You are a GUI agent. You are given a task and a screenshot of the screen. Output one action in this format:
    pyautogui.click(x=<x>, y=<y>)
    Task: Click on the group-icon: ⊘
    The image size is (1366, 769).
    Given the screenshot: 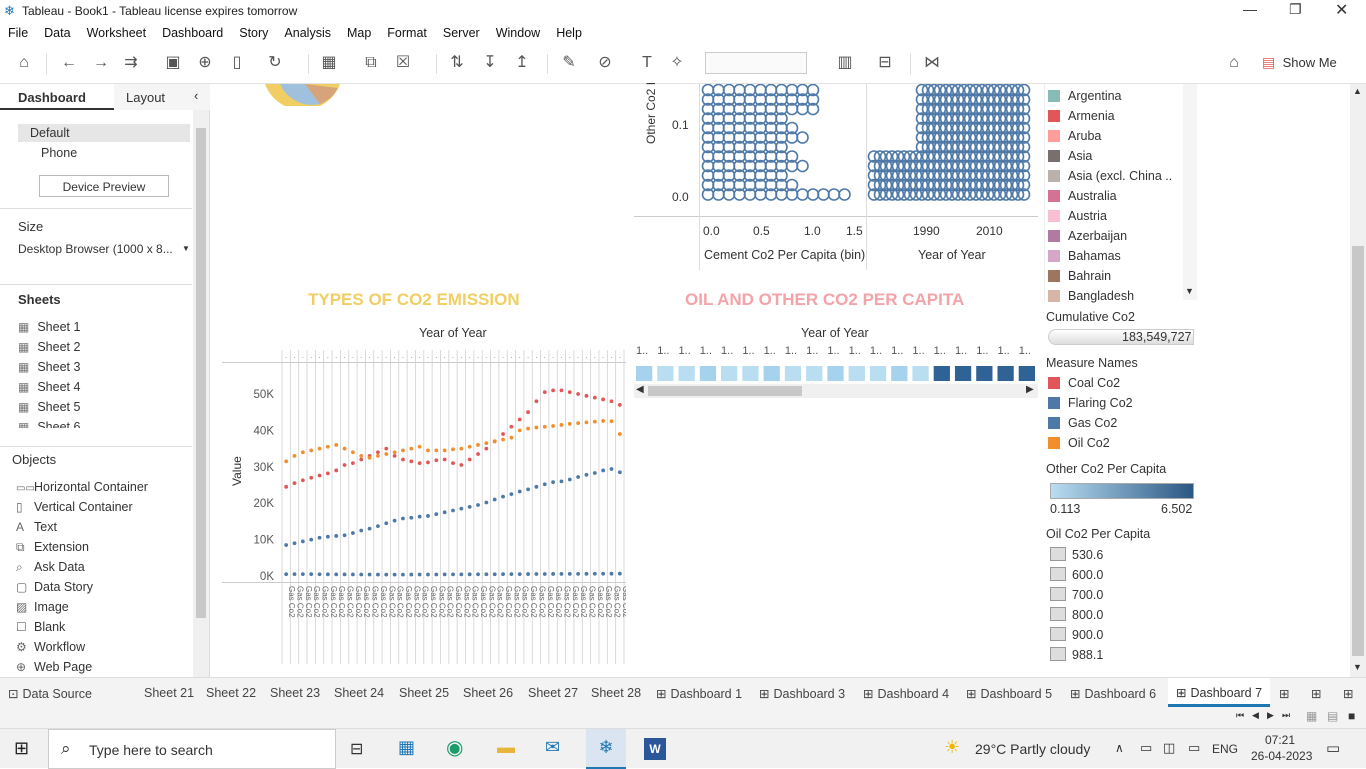 What is the action you would take?
    pyautogui.click(x=605, y=63)
    